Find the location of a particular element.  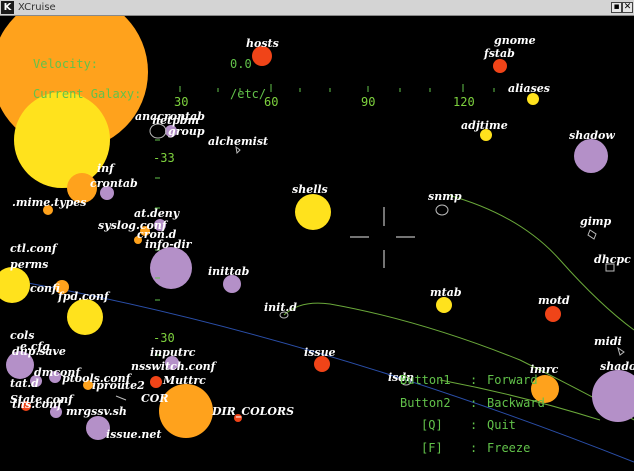

label-midi: midi is located at coordinates (608, 341).